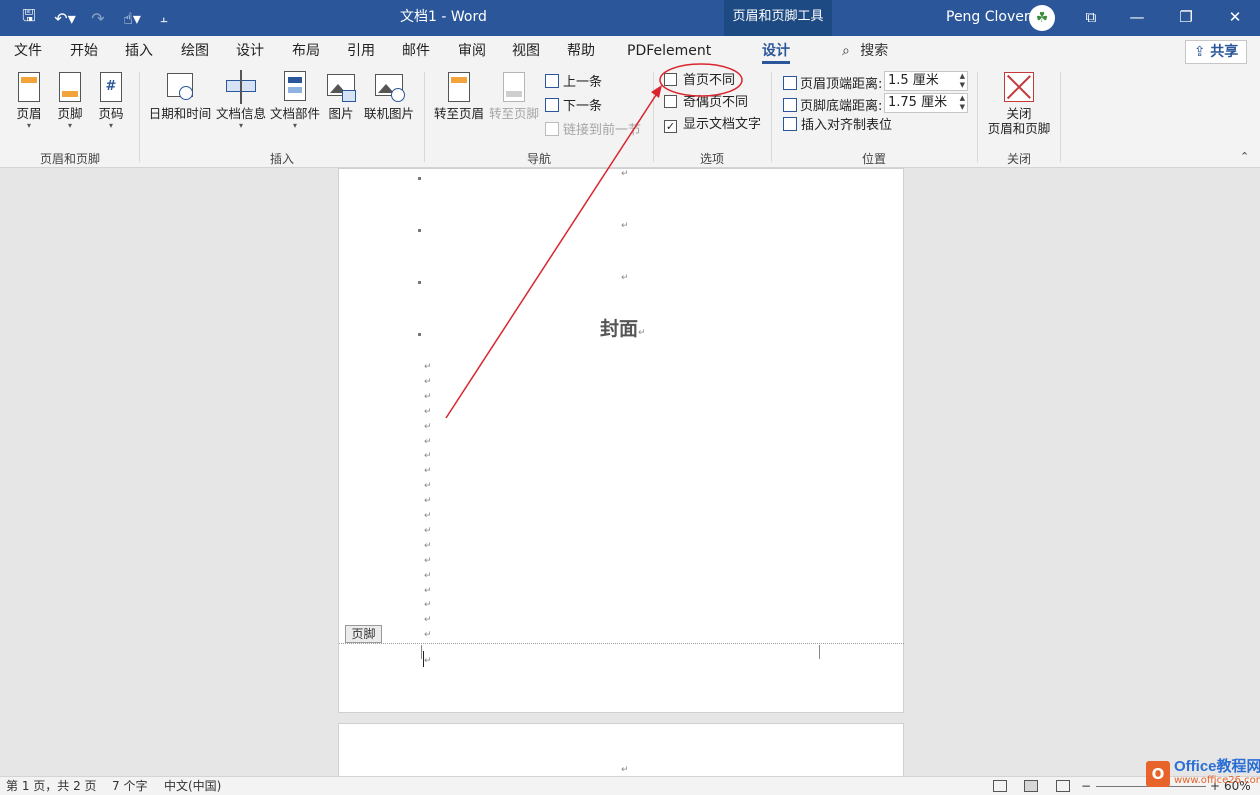 Image resolution: width=1260 pixels, height=795 pixels. What do you see at coordinates (51, 786) in the screenshot?
I see `page-info: 第 1 页，共 2 页` at bounding box center [51, 786].